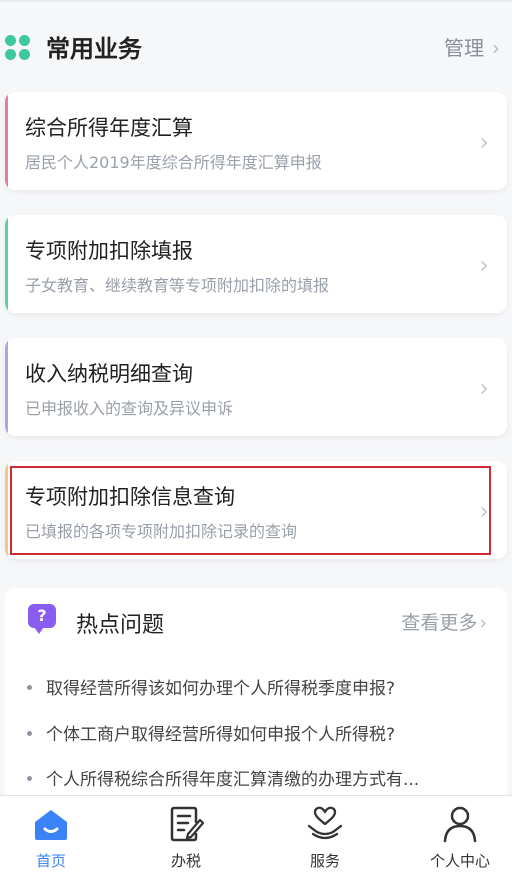 The width and height of the screenshot is (512, 874). I want to click on clover-icon, so click(18, 48).